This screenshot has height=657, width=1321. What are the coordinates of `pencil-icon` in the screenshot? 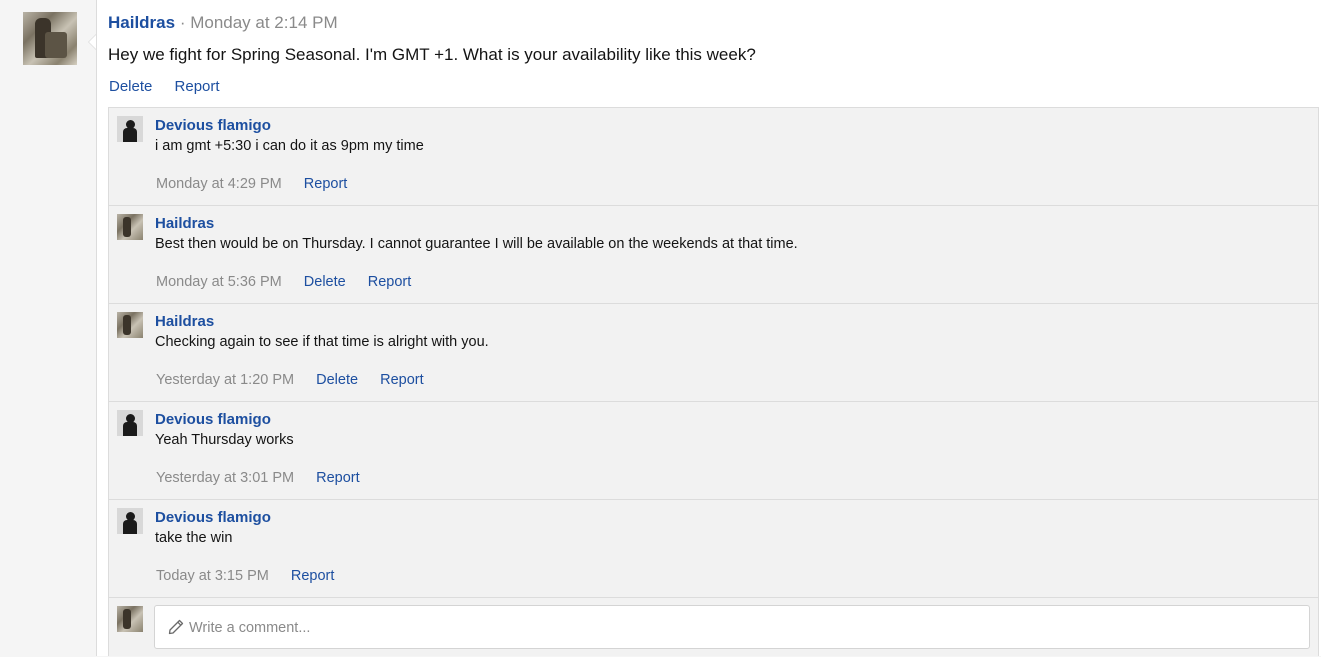 It's located at (176, 627).